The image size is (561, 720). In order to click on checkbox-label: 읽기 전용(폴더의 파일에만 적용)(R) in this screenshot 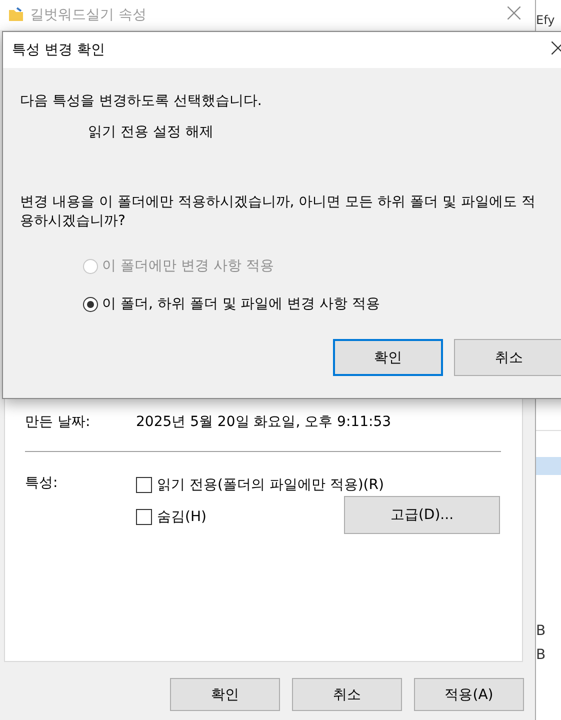, I will do `click(270, 485)`.